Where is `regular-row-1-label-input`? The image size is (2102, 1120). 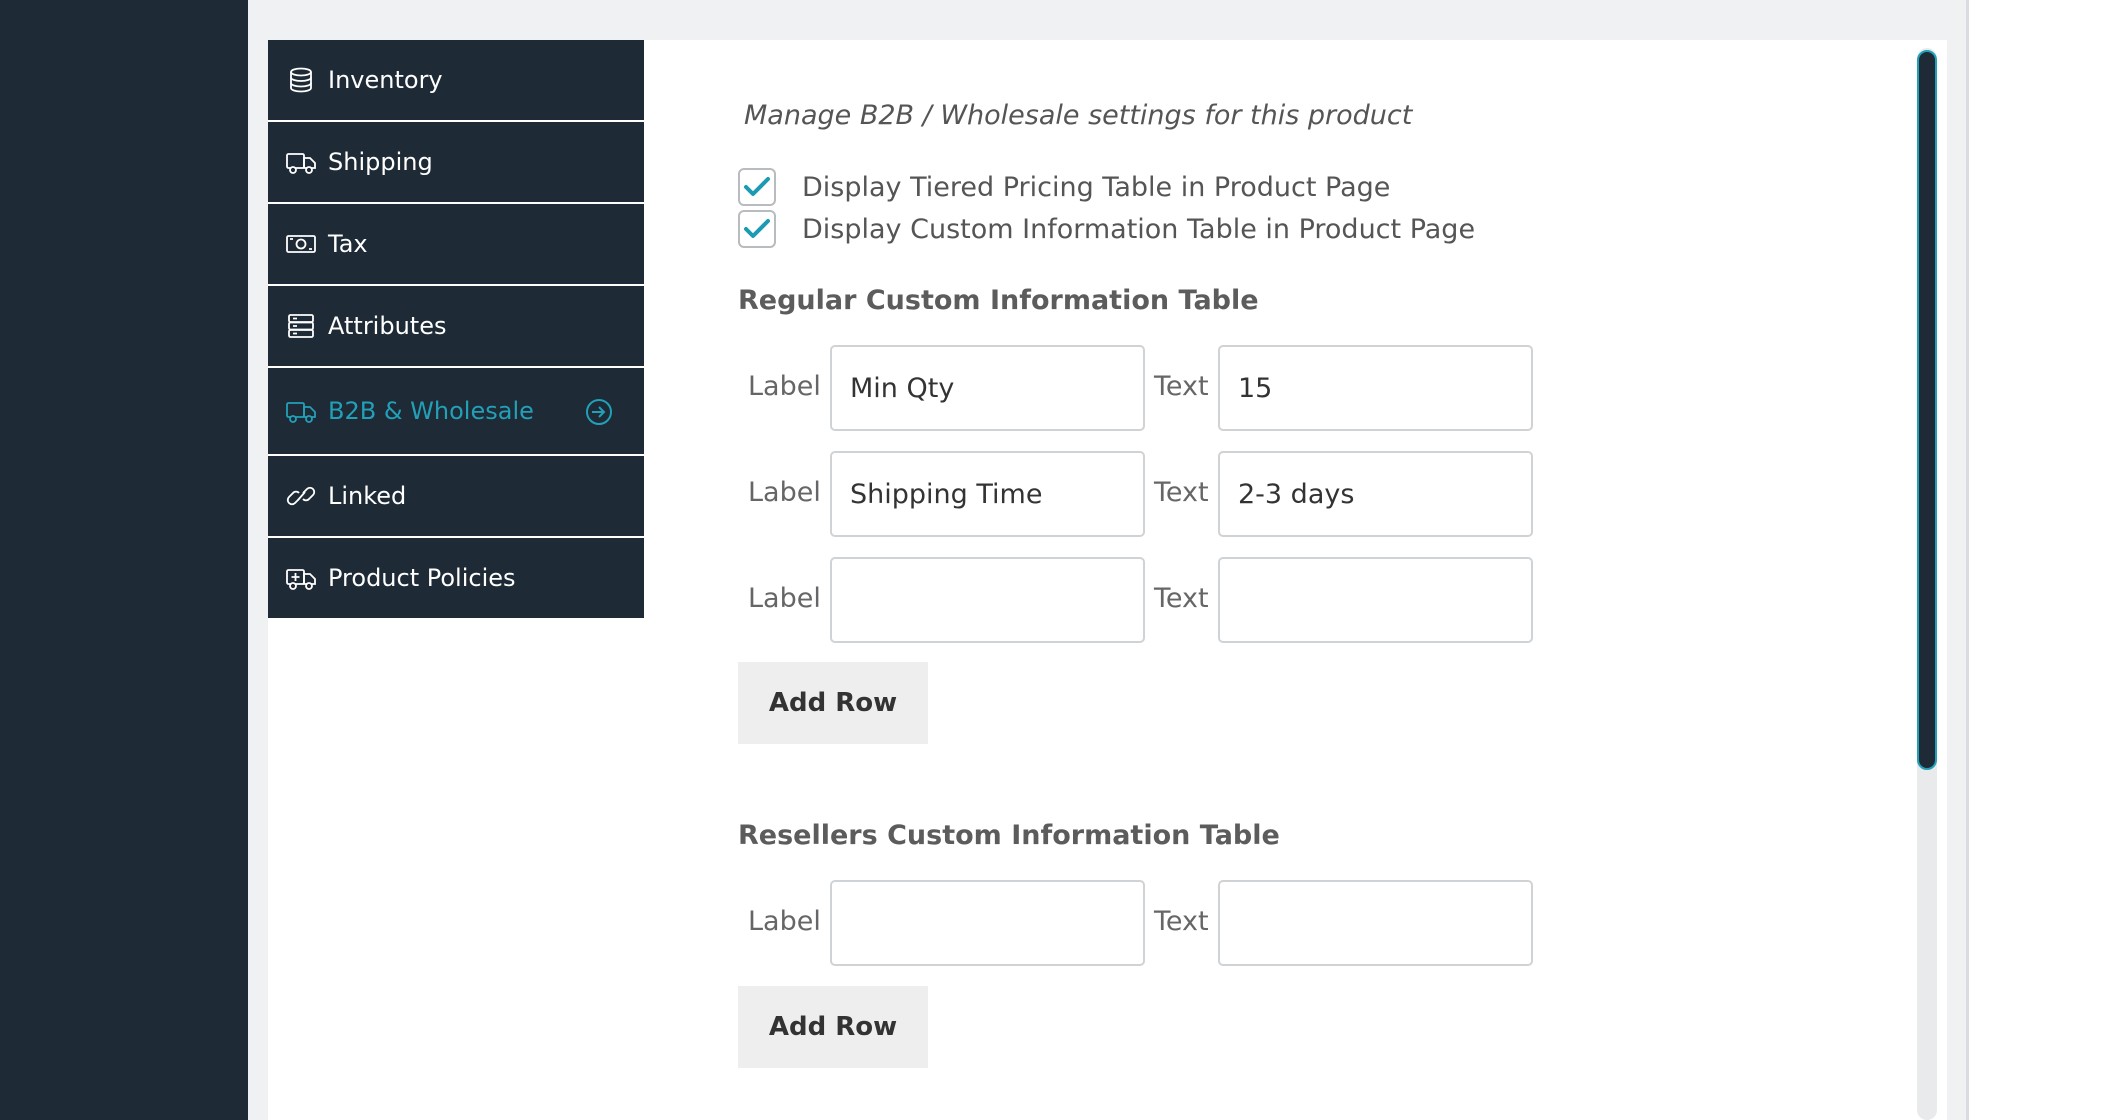
regular-row-1-label-input is located at coordinates (987, 388).